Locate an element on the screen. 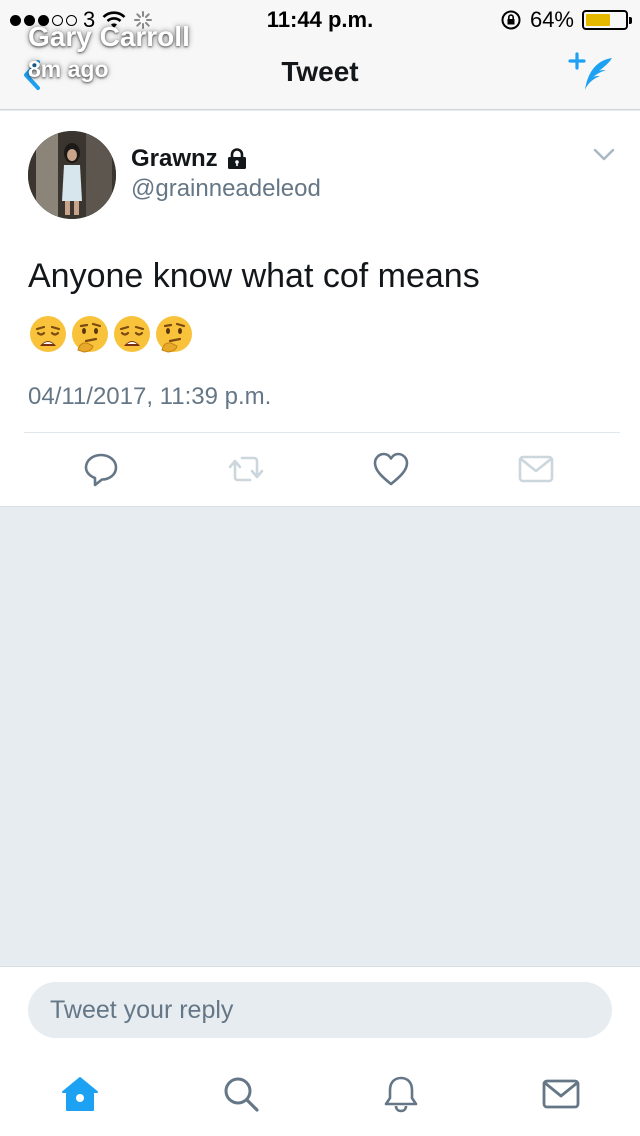  author-name-row: Grawnz is located at coordinates (189, 159).